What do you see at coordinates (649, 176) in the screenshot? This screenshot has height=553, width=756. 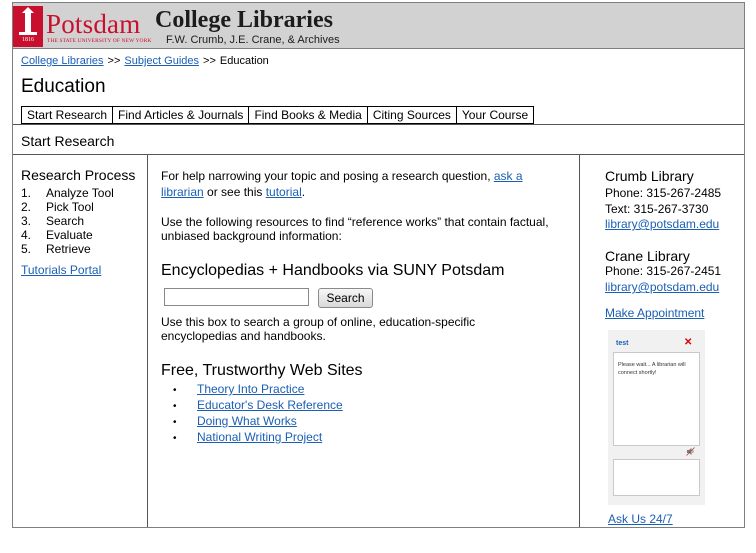 I see `crumb-library-name: Crumb Library` at bounding box center [649, 176].